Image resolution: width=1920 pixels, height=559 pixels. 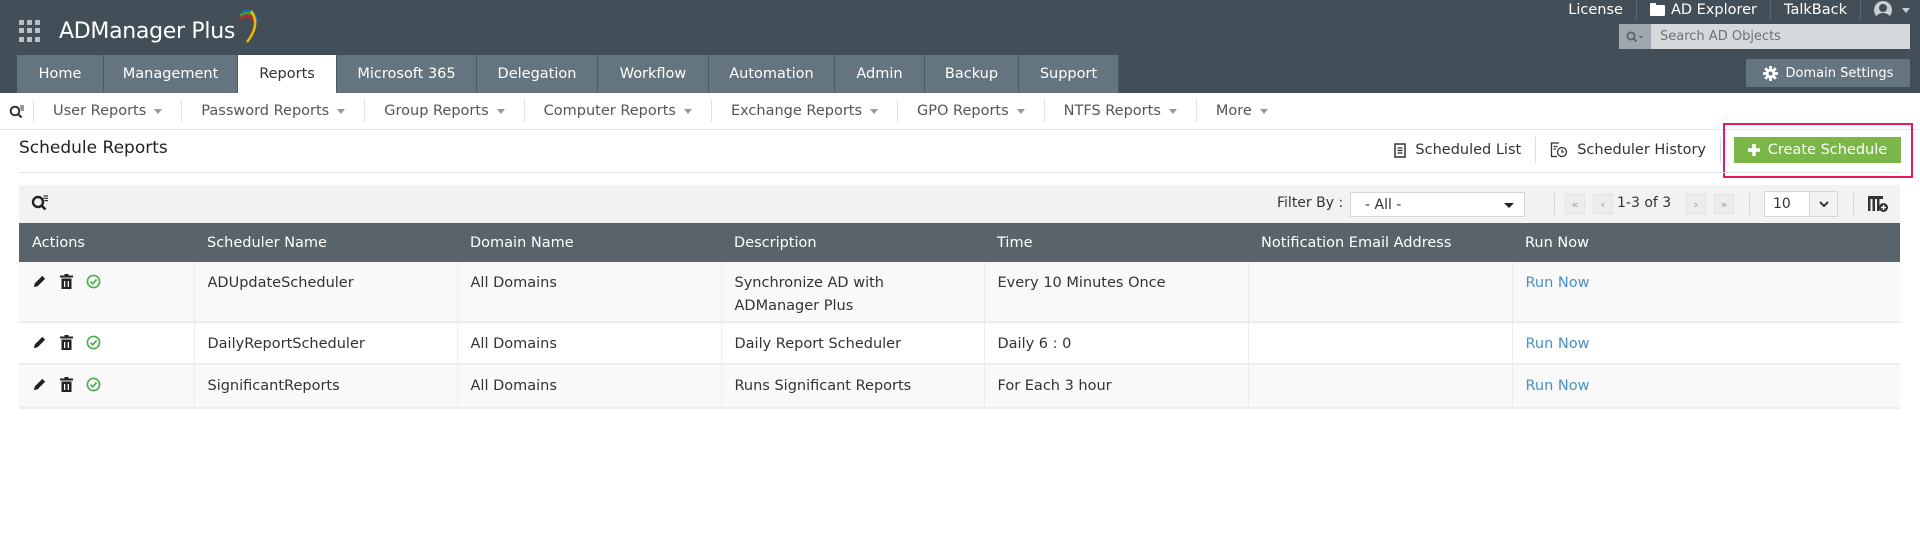 What do you see at coordinates (1801, 204) in the screenshot?
I see `page-size-select: 10` at bounding box center [1801, 204].